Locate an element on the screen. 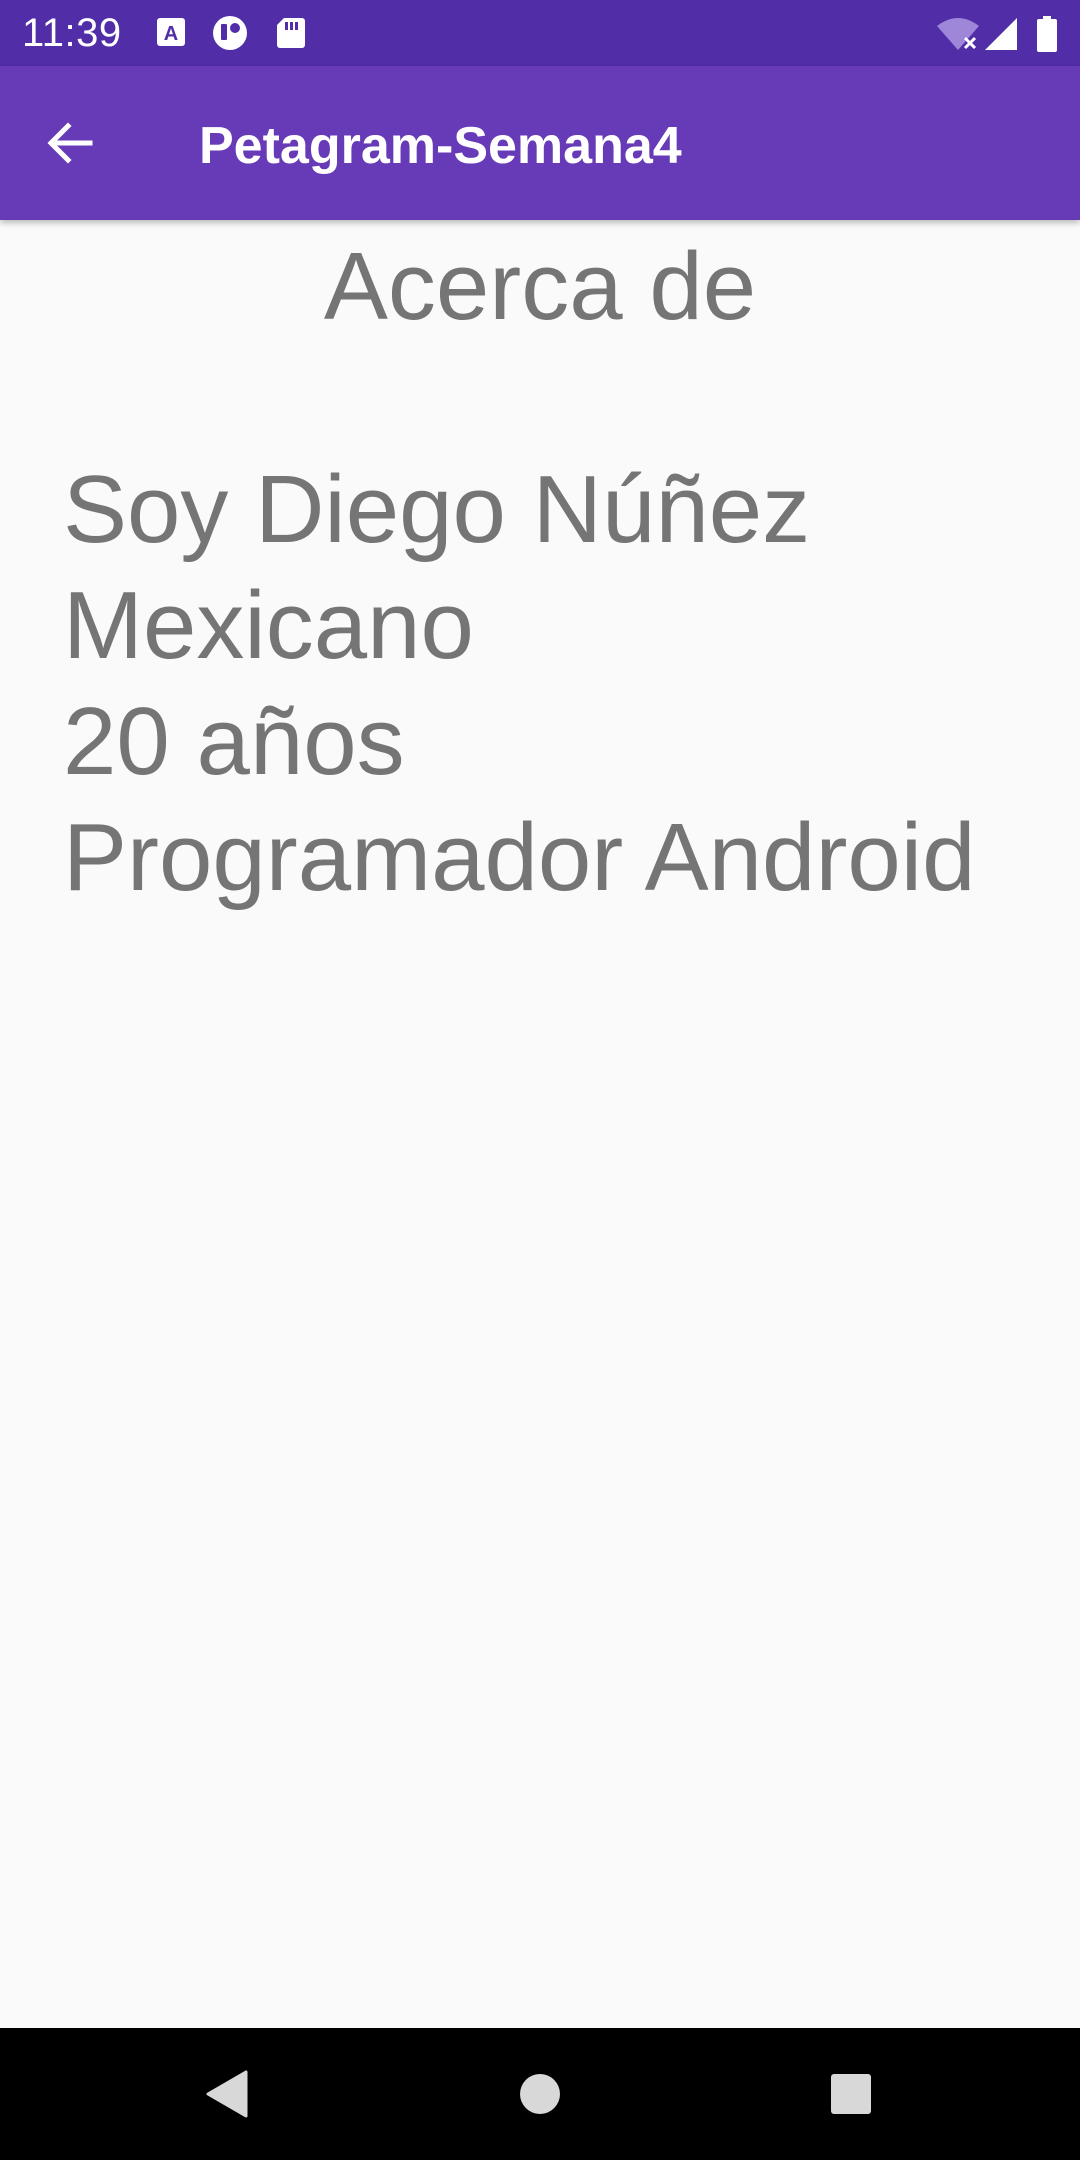  home-circle-icon is located at coordinates (540, 2094).